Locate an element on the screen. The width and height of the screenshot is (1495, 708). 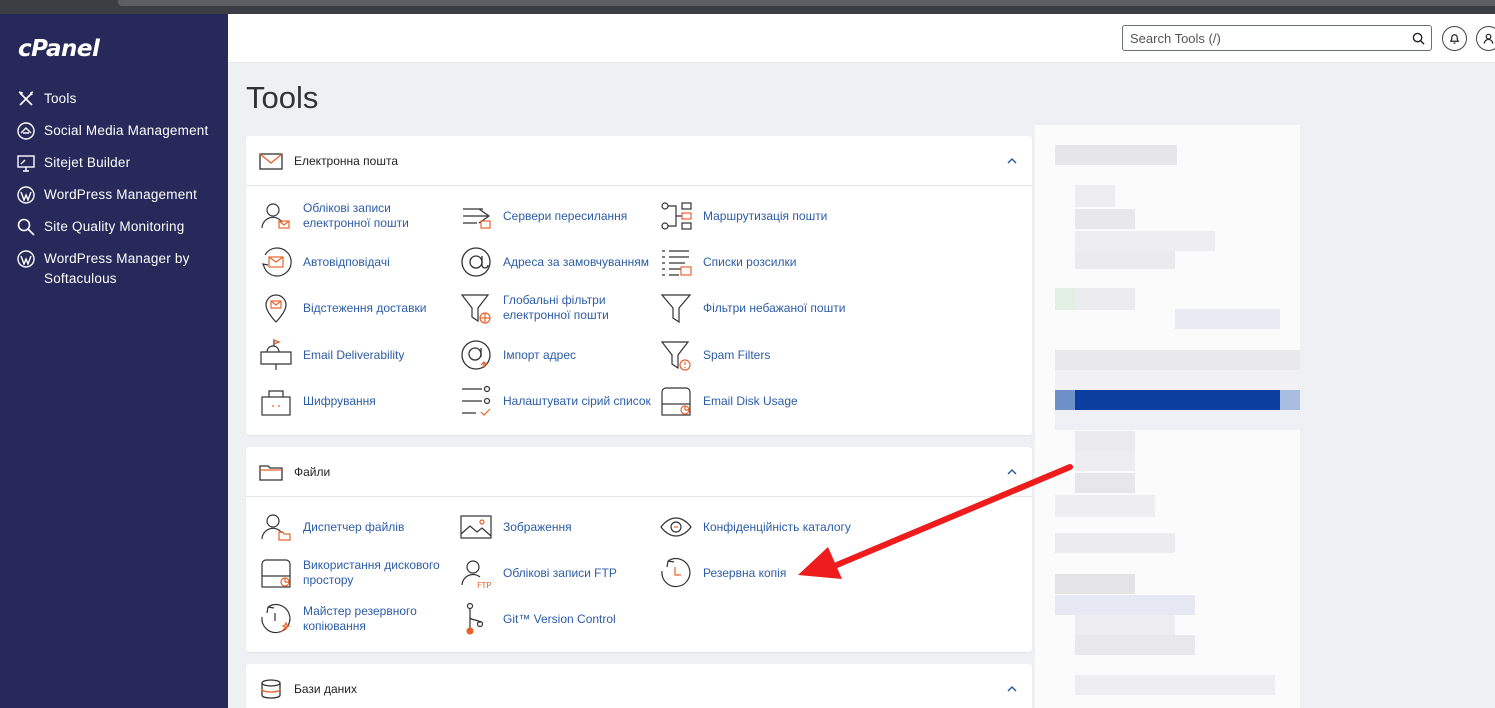
at-sign-icon is located at coordinates (476, 262).